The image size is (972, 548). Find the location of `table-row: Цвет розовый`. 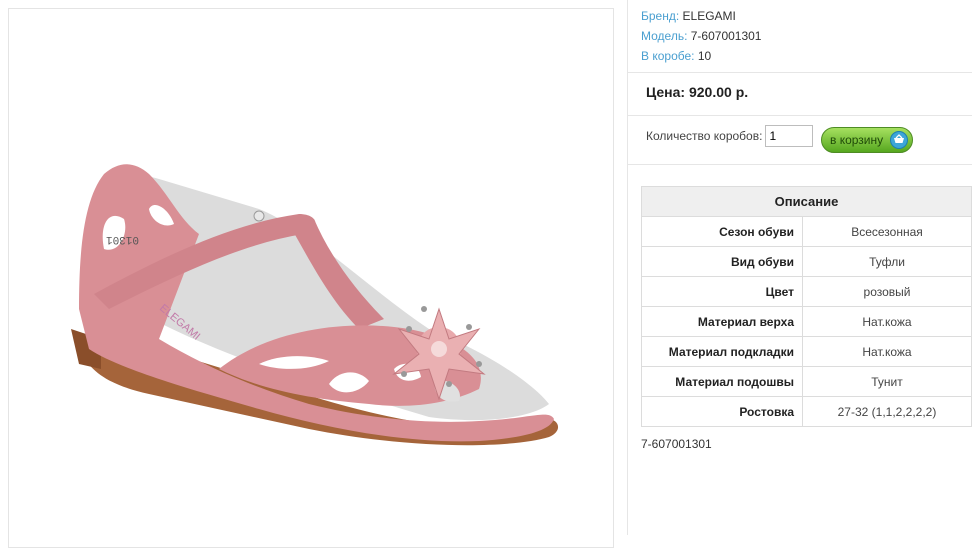

table-row: Цвет розовый is located at coordinates (806, 291).